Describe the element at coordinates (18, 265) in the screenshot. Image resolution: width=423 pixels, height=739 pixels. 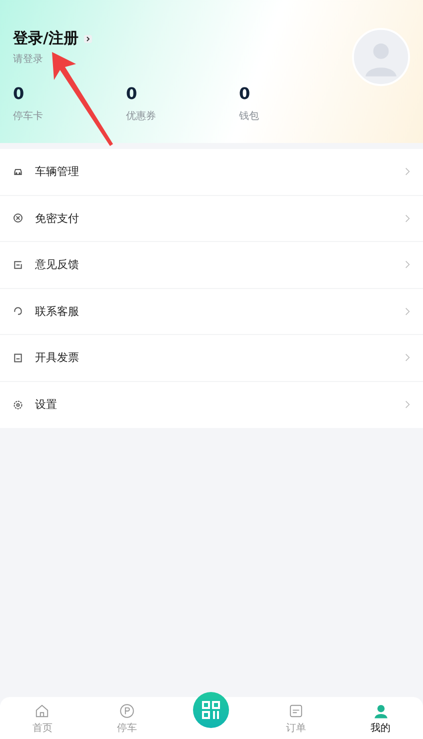
I see `note-icon` at that location.